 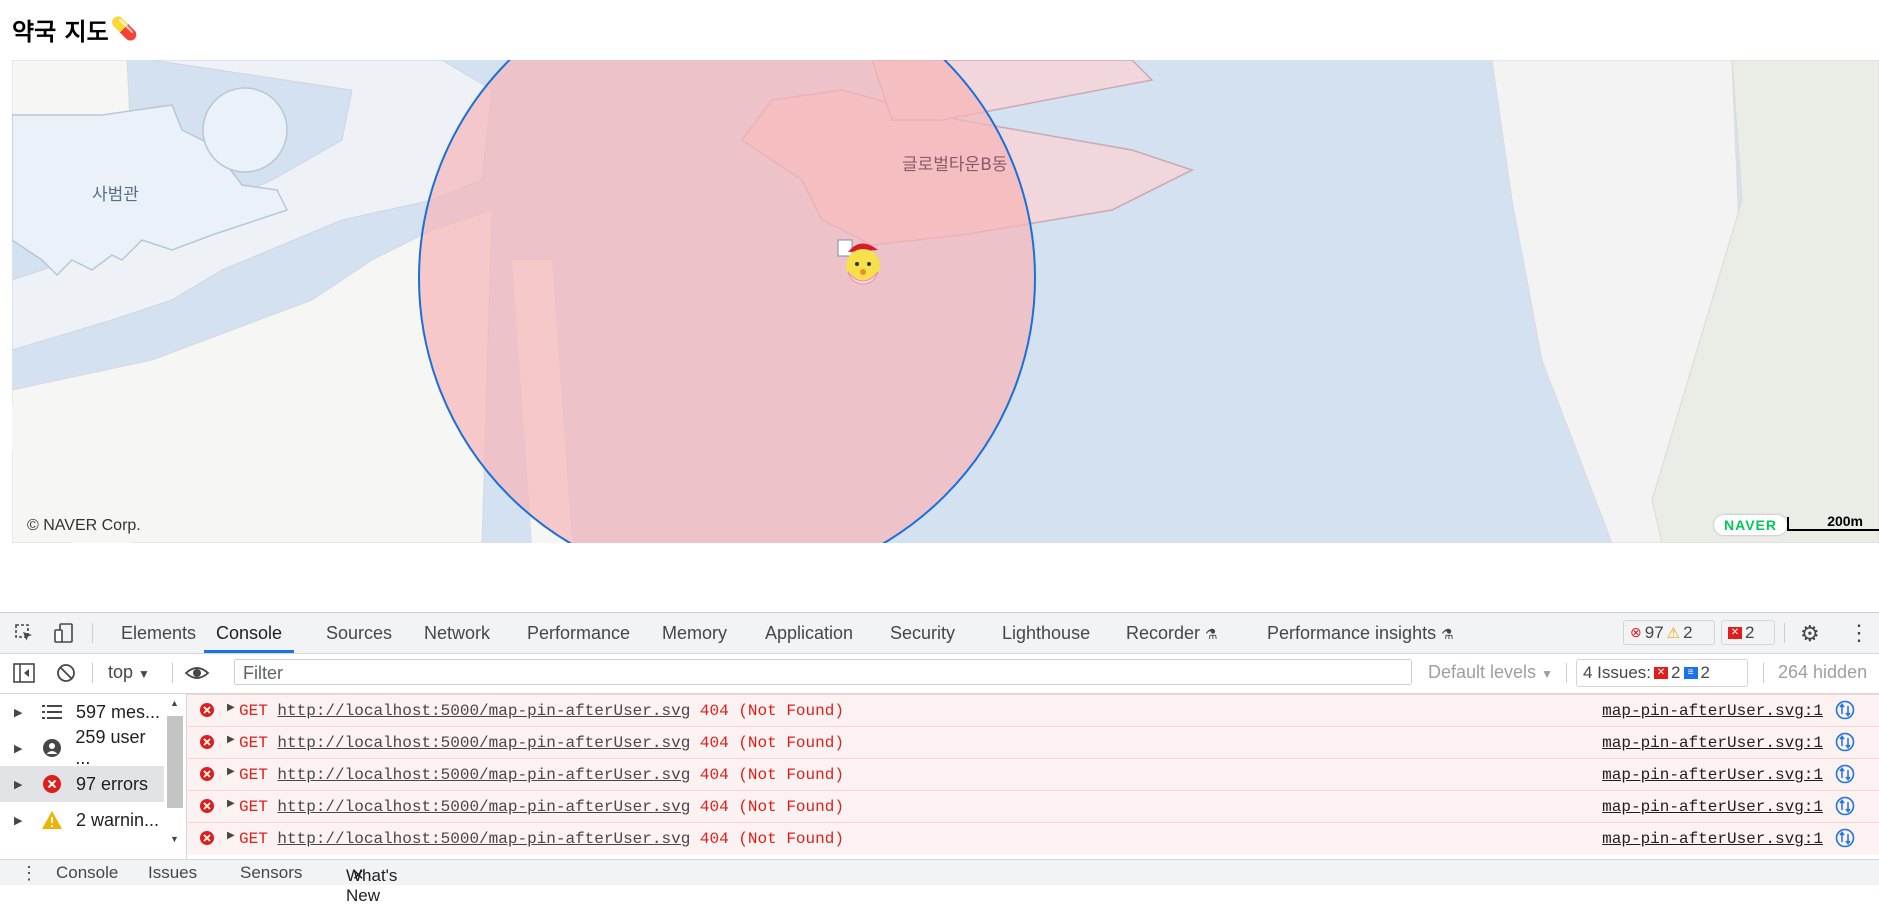 What do you see at coordinates (1352, 633) in the screenshot?
I see `tab-performance-insights-label: Performance insights` at bounding box center [1352, 633].